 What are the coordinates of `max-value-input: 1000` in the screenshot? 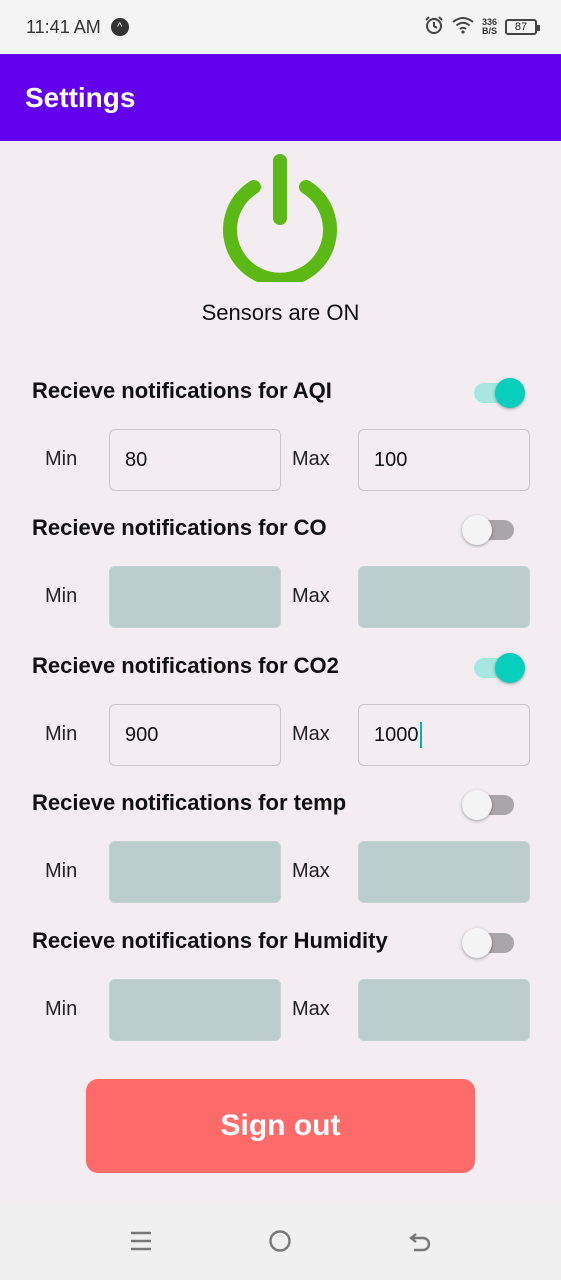 It's located at (444, 735).